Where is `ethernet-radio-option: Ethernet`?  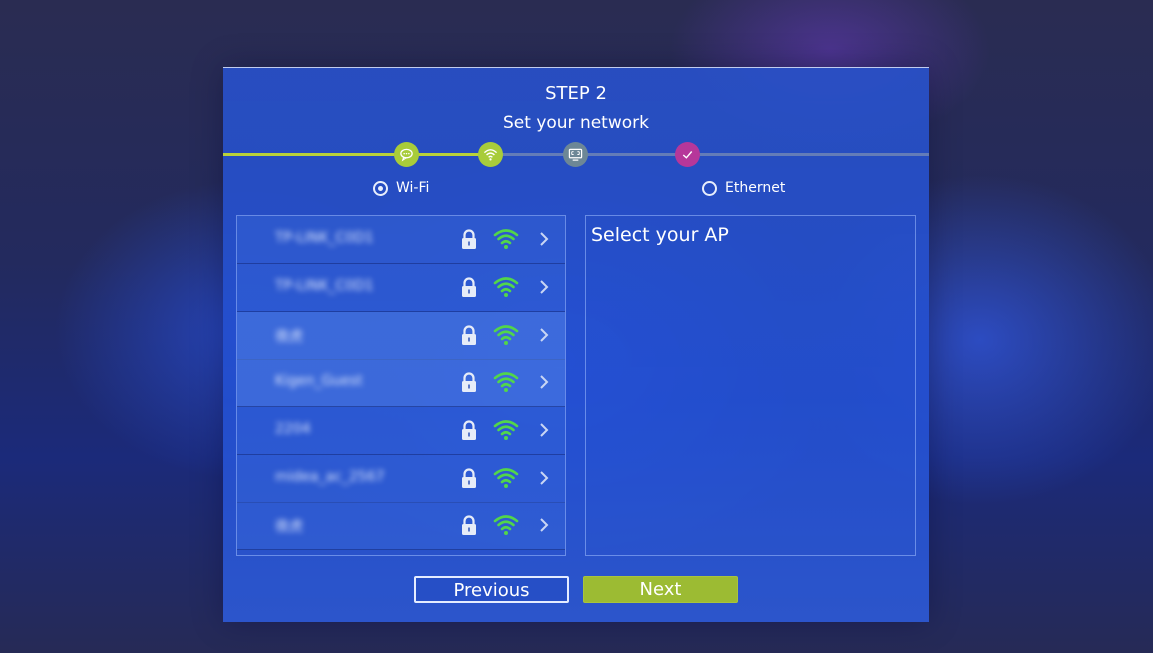
ethernet-radio-option: Ethernet is located at coordinates (743, 188).